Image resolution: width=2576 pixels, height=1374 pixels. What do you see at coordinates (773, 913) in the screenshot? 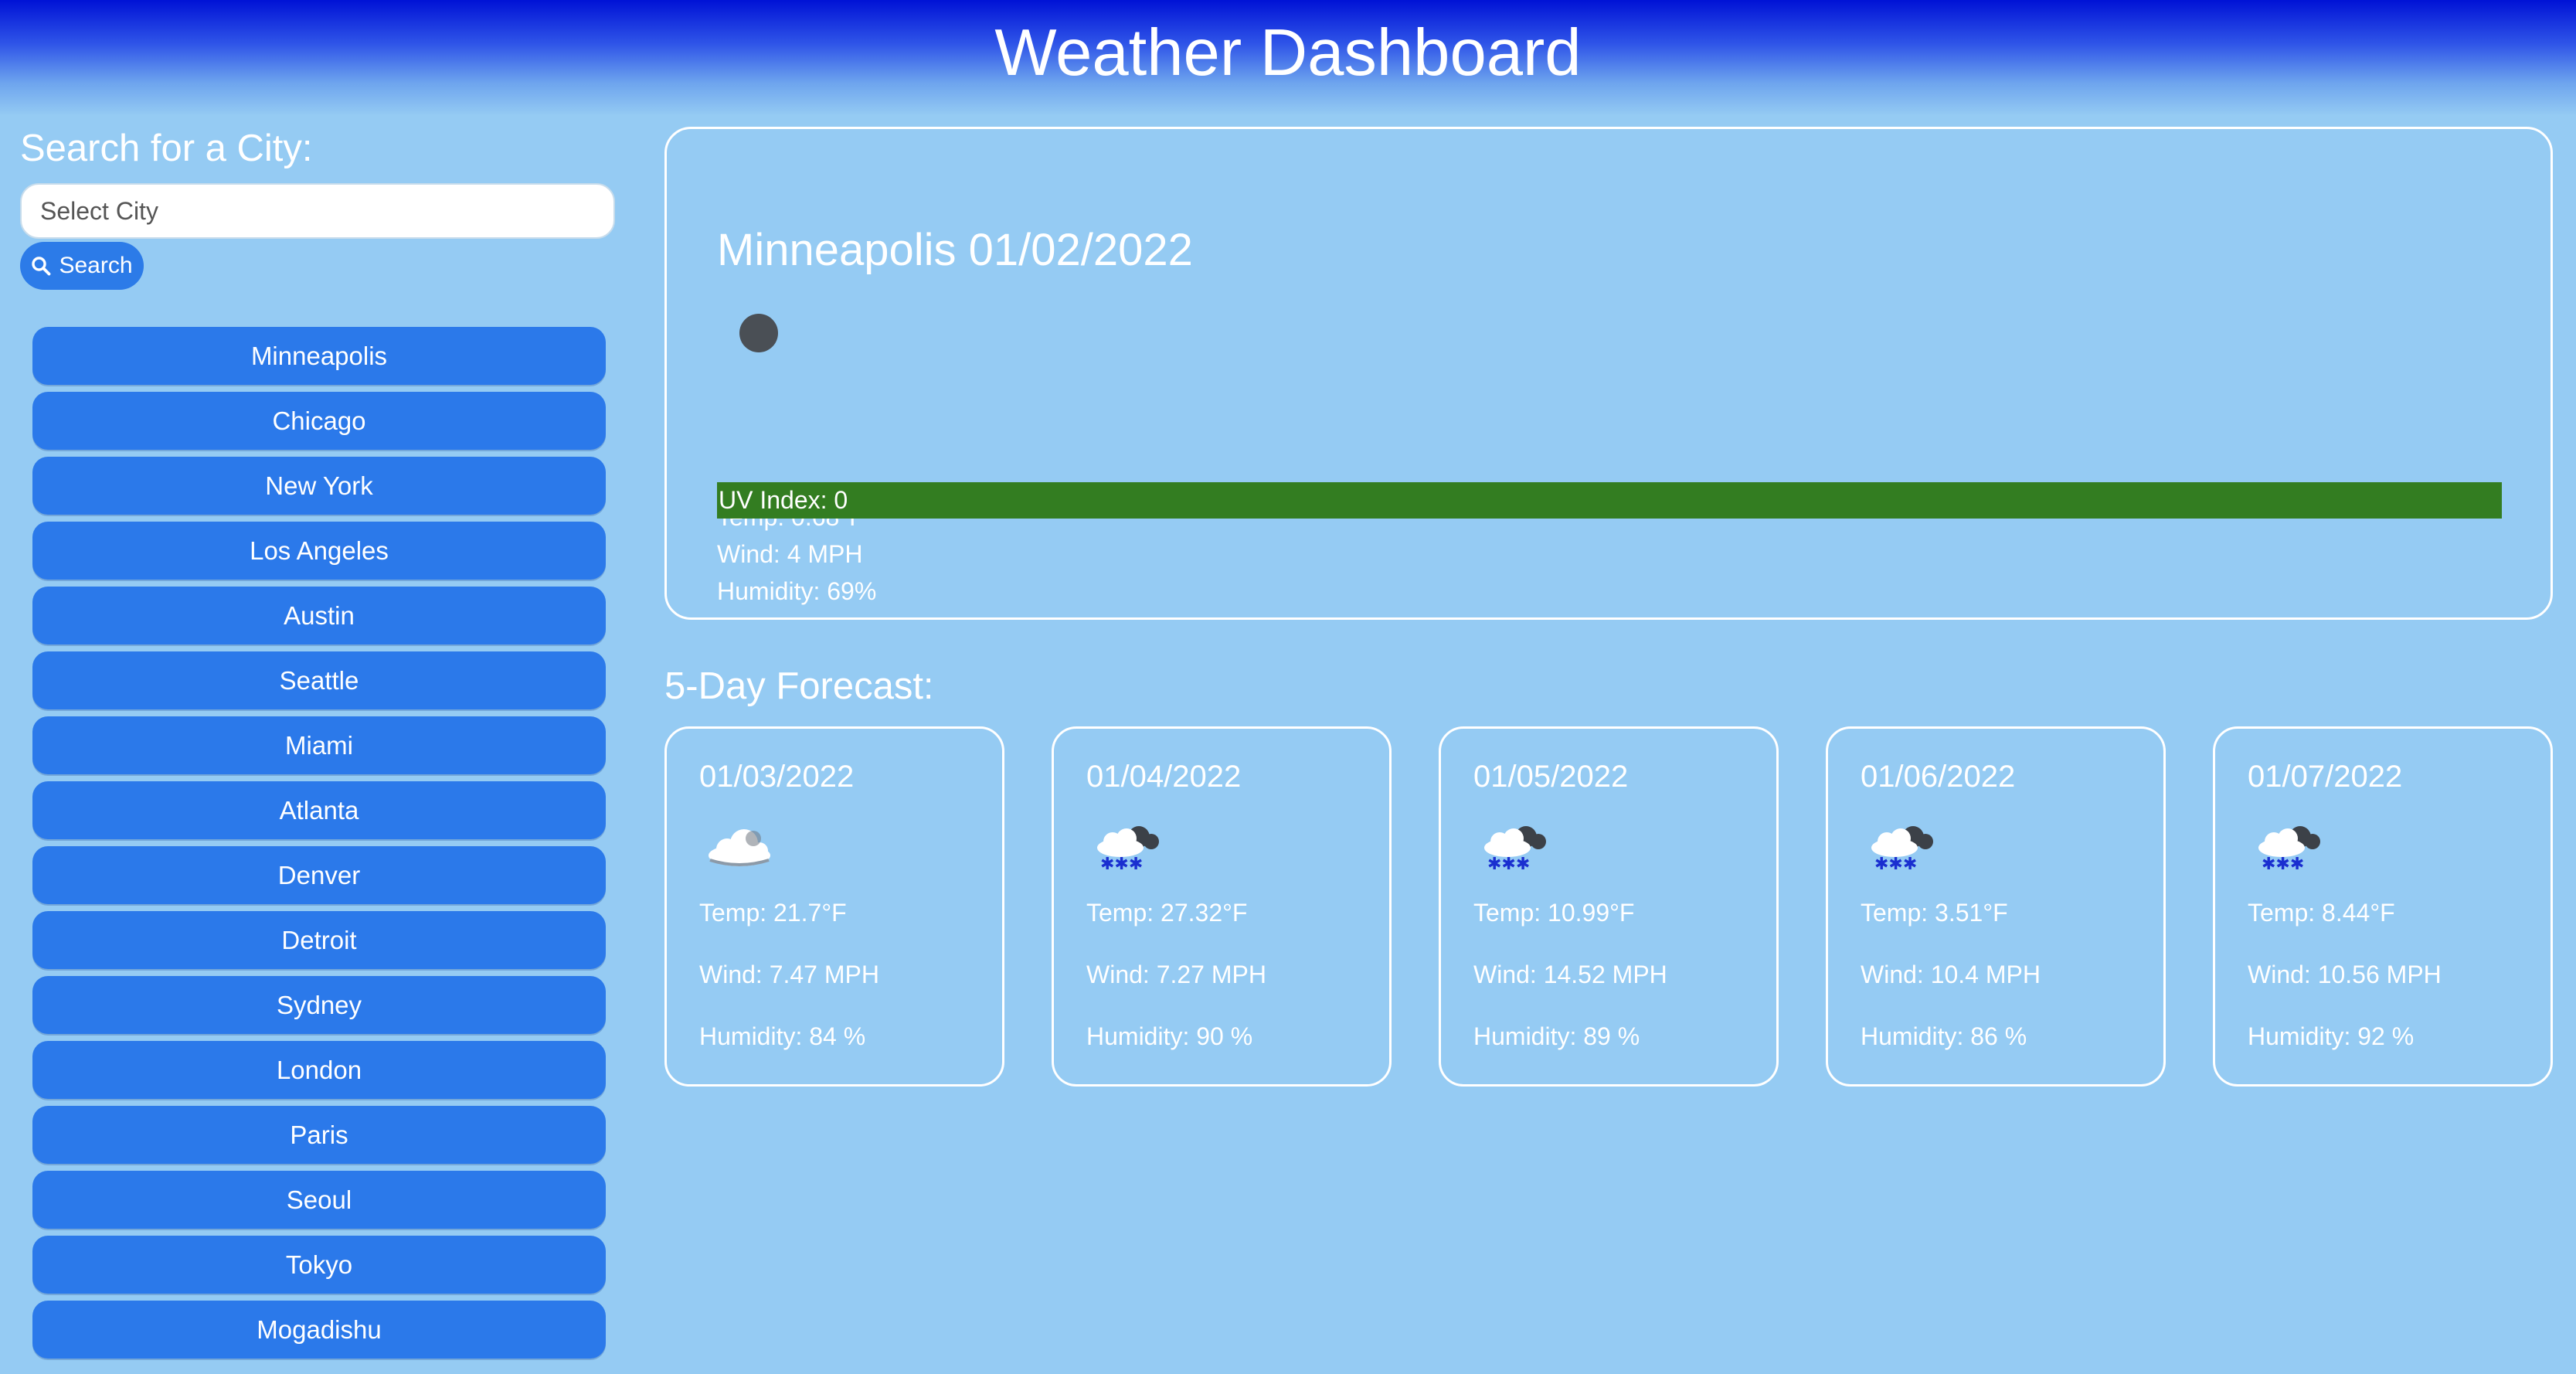
I see `forecast-temp: Temp: 21.7°F` at bounding box center [773, 913].